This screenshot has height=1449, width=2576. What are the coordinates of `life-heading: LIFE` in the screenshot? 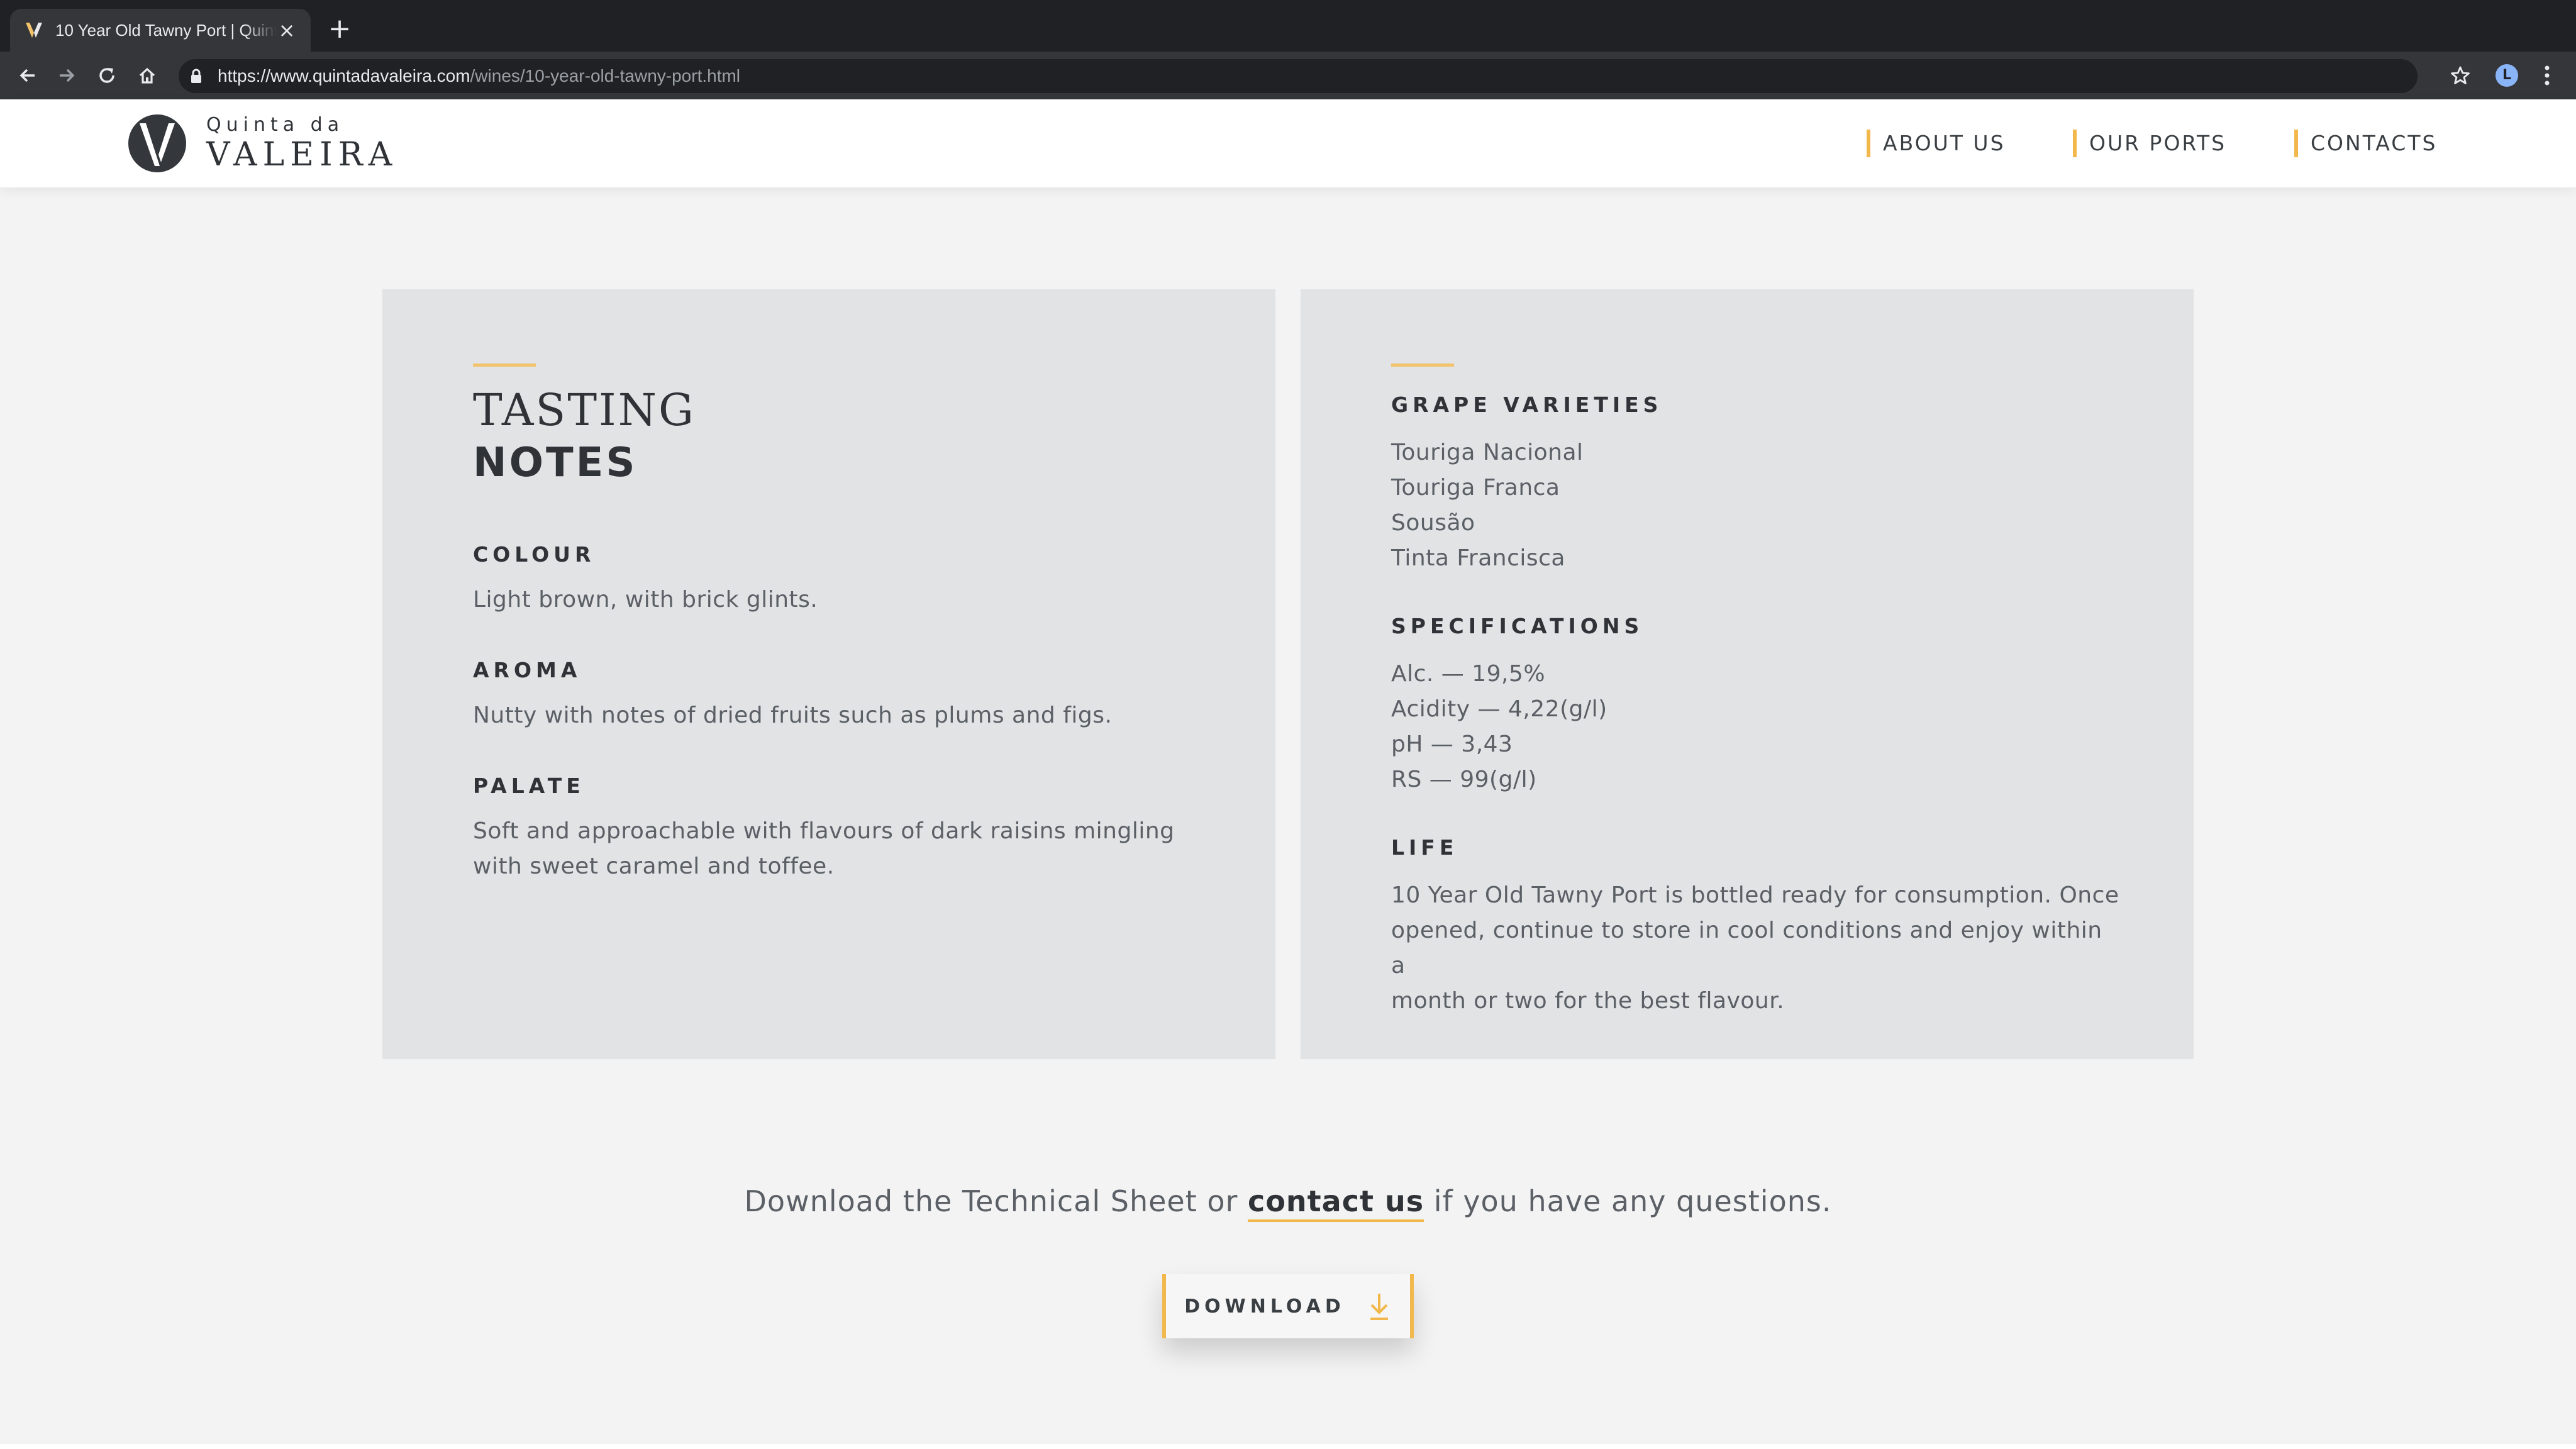 It's located at (1424, 847).